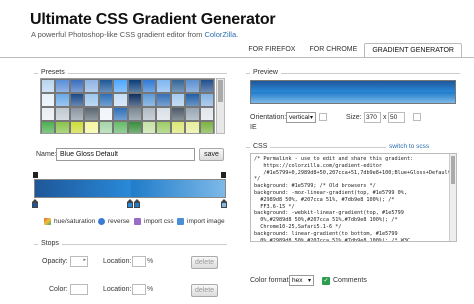 This screenshot has height=304, width=474. I want to click on tab-for-firefox: FOR FIREFOX, so click(271, 50).